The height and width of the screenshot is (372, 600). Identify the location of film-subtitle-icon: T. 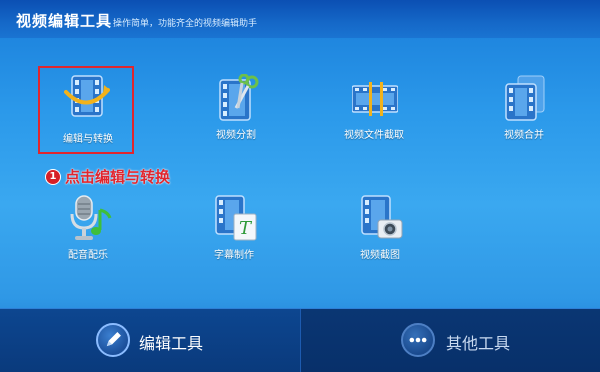
(236, 218).